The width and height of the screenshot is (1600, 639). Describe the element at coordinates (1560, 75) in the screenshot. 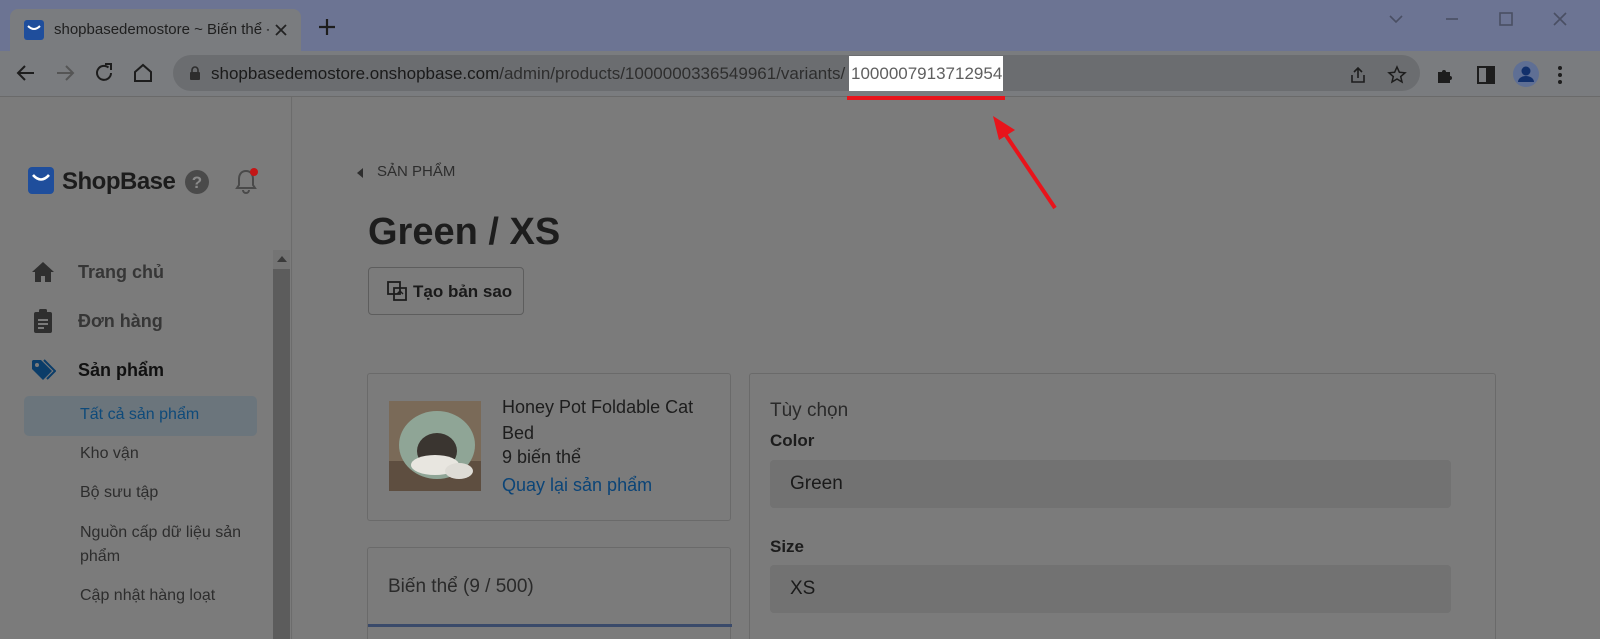

I see `more-menu-icon` at that location.